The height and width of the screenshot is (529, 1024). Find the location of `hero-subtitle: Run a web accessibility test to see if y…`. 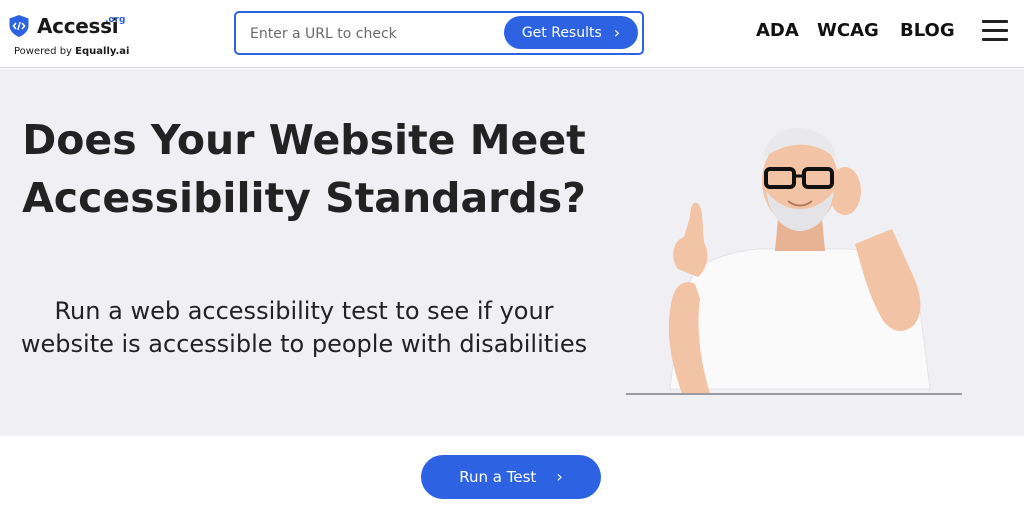

hero-subtitle: Run a web accessibility test to see if y… is located at coordinates (304, 327).